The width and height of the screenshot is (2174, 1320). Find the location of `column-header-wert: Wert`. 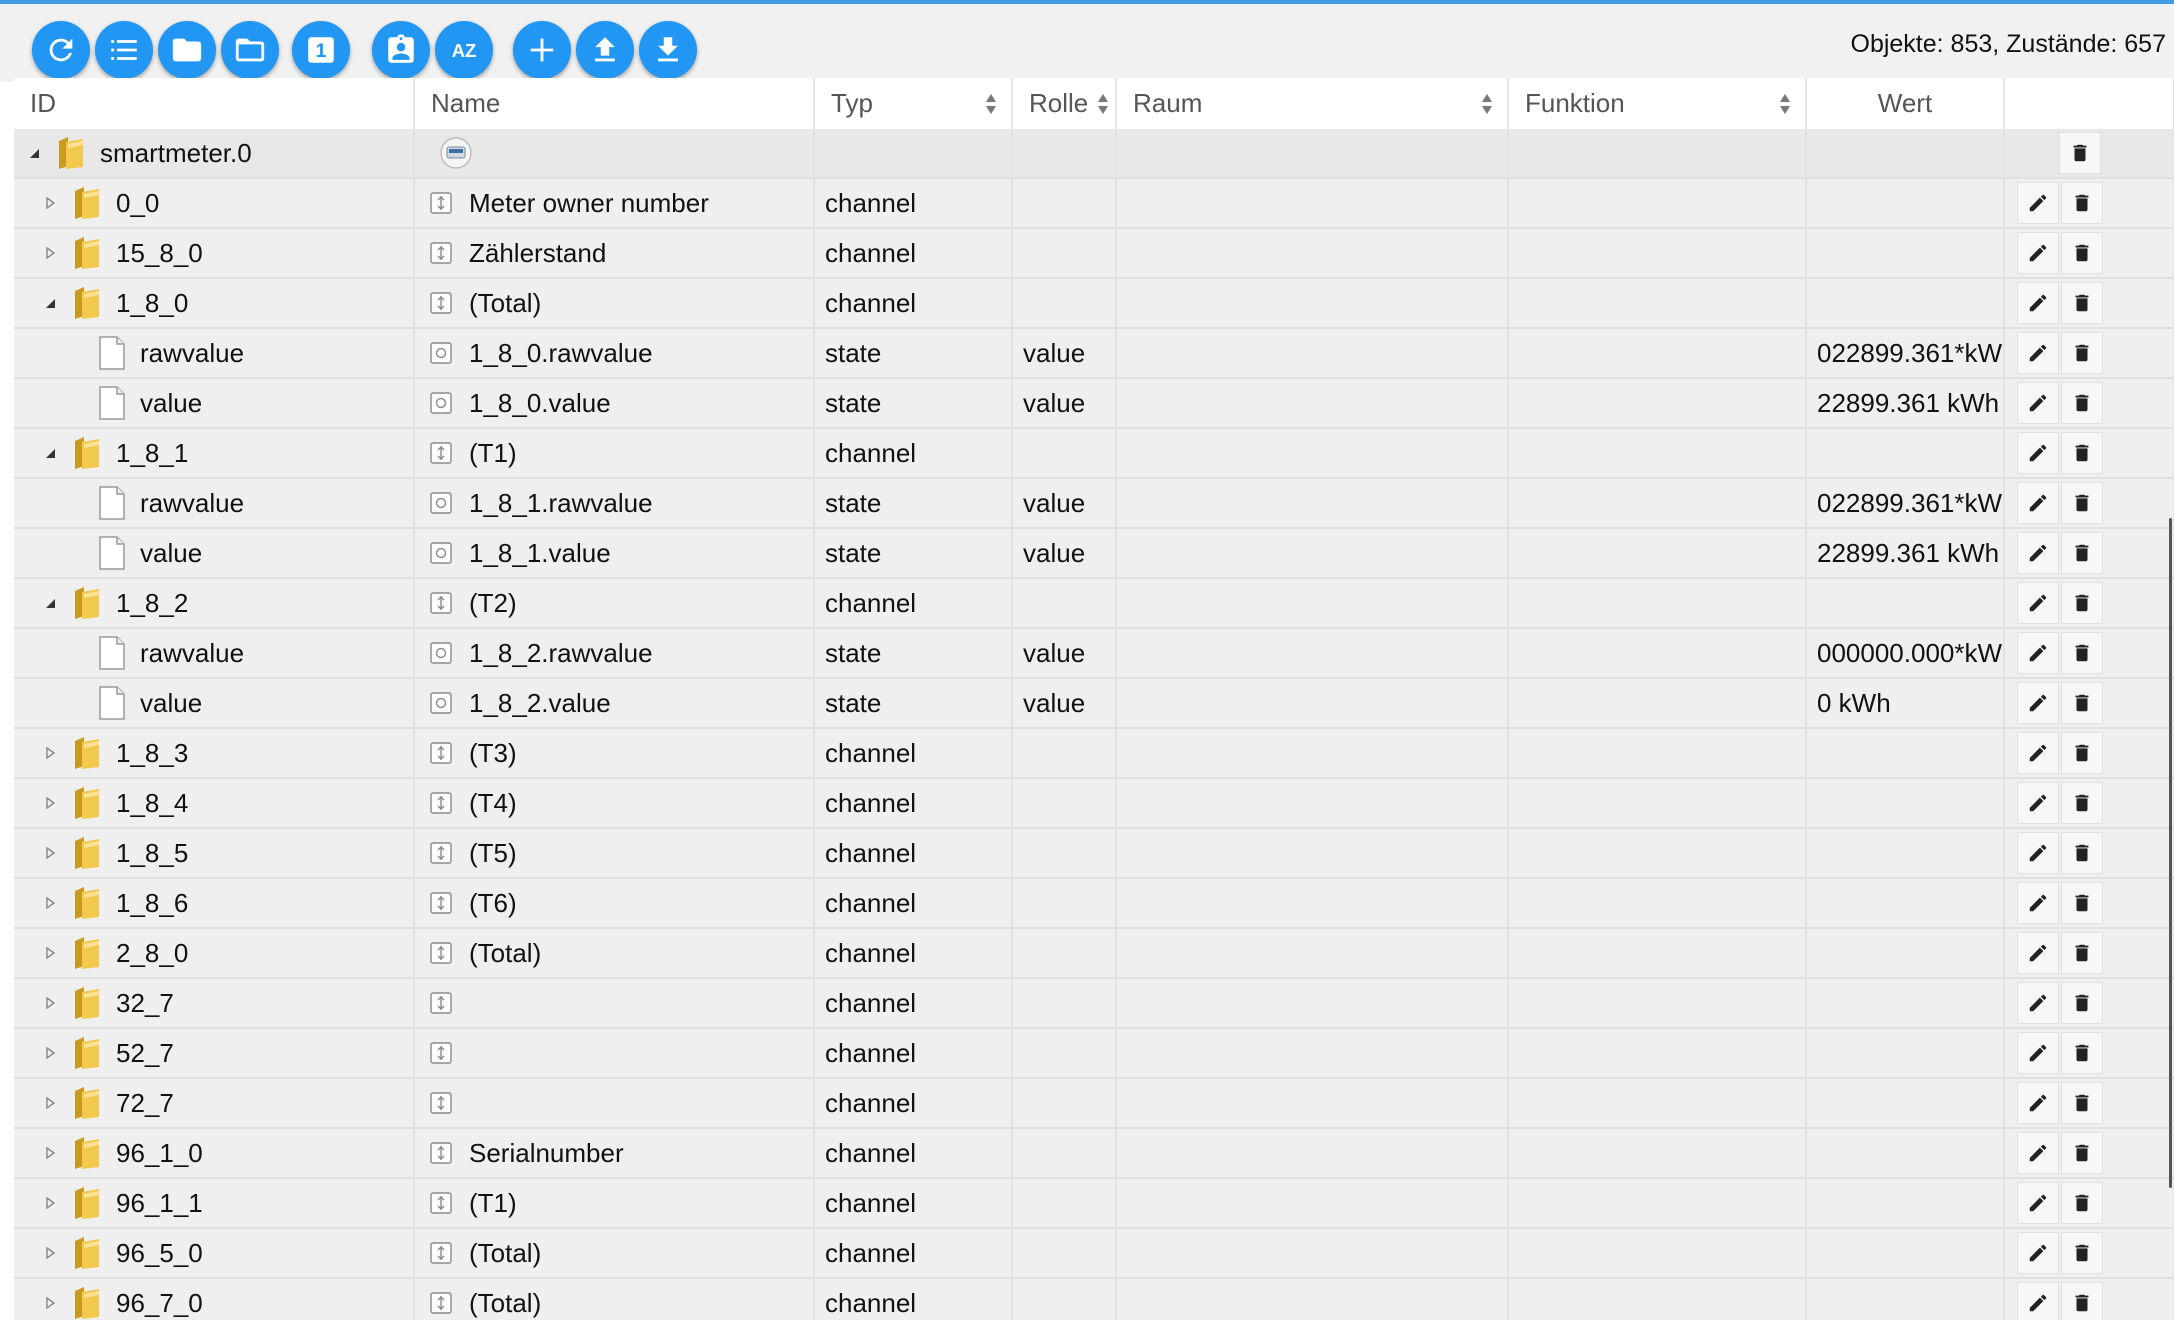

column-header-wert: Wert is located at coordinates (1905, 103).